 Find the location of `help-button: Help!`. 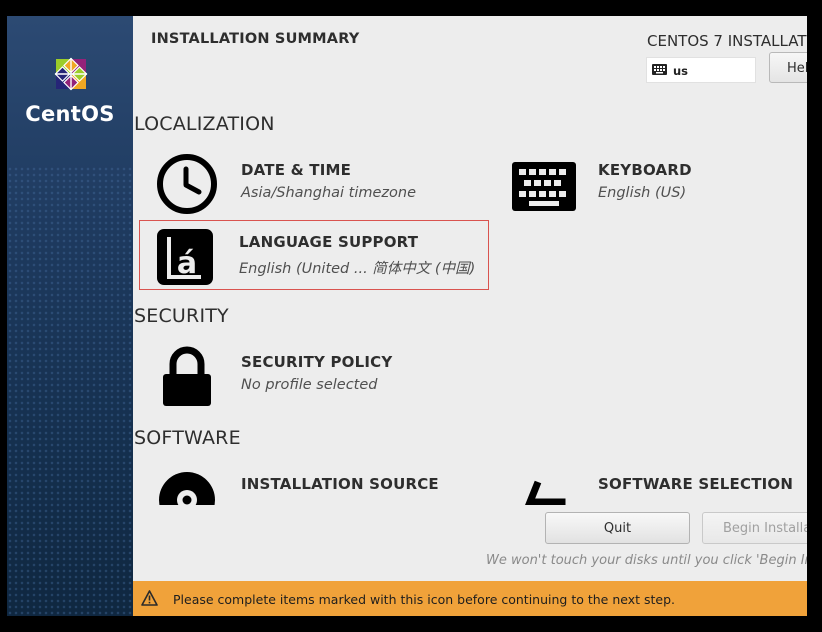

help-button: Help! is located at coordinates (788, 67).